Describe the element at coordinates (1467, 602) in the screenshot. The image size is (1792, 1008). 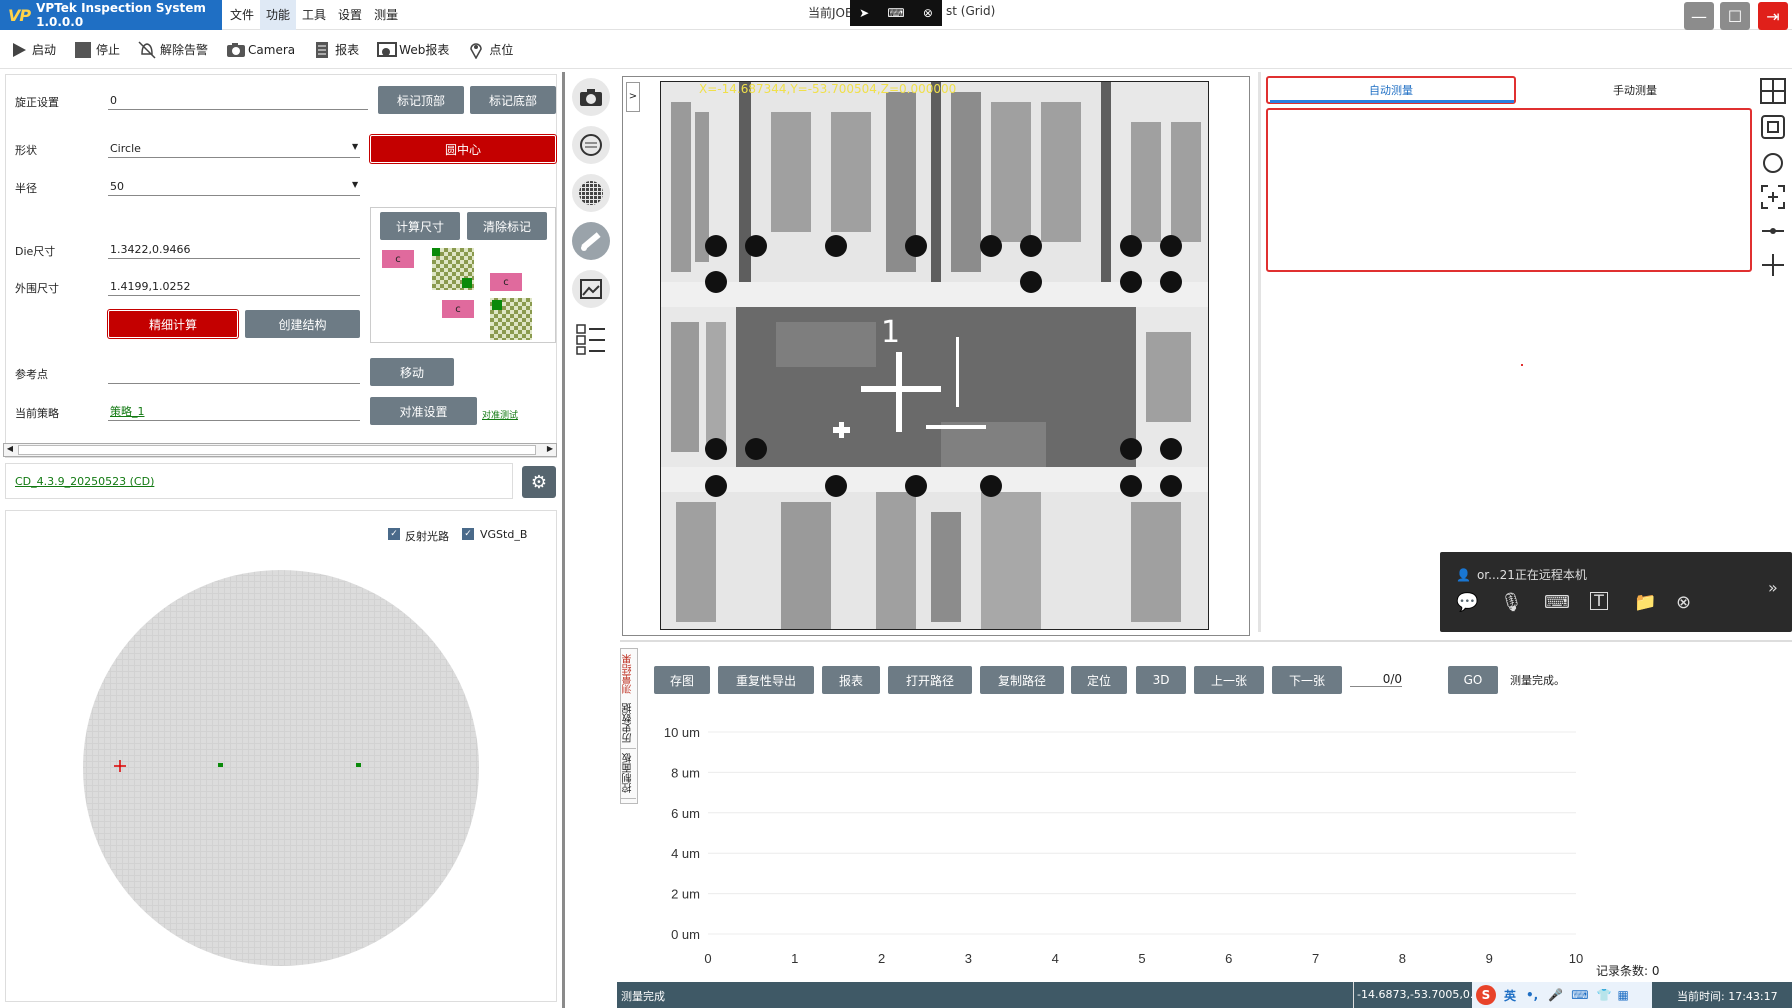
I see `chat-icon: 💬` at that location.